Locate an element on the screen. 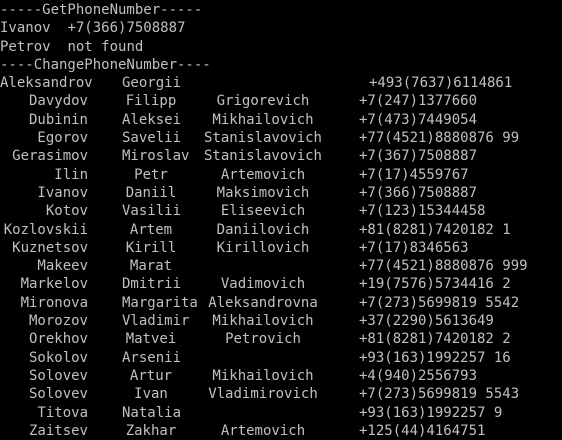  name-cell: Daniil is located at coordinates (151, 192).